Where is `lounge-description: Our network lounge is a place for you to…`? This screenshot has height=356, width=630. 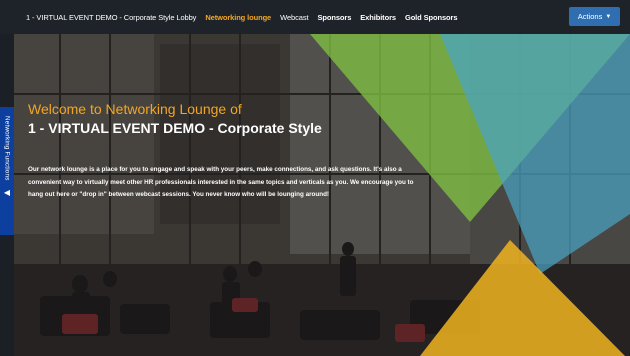
lounge-description: Our network lounge is a place for you to… is located at coordinates (221, 182).